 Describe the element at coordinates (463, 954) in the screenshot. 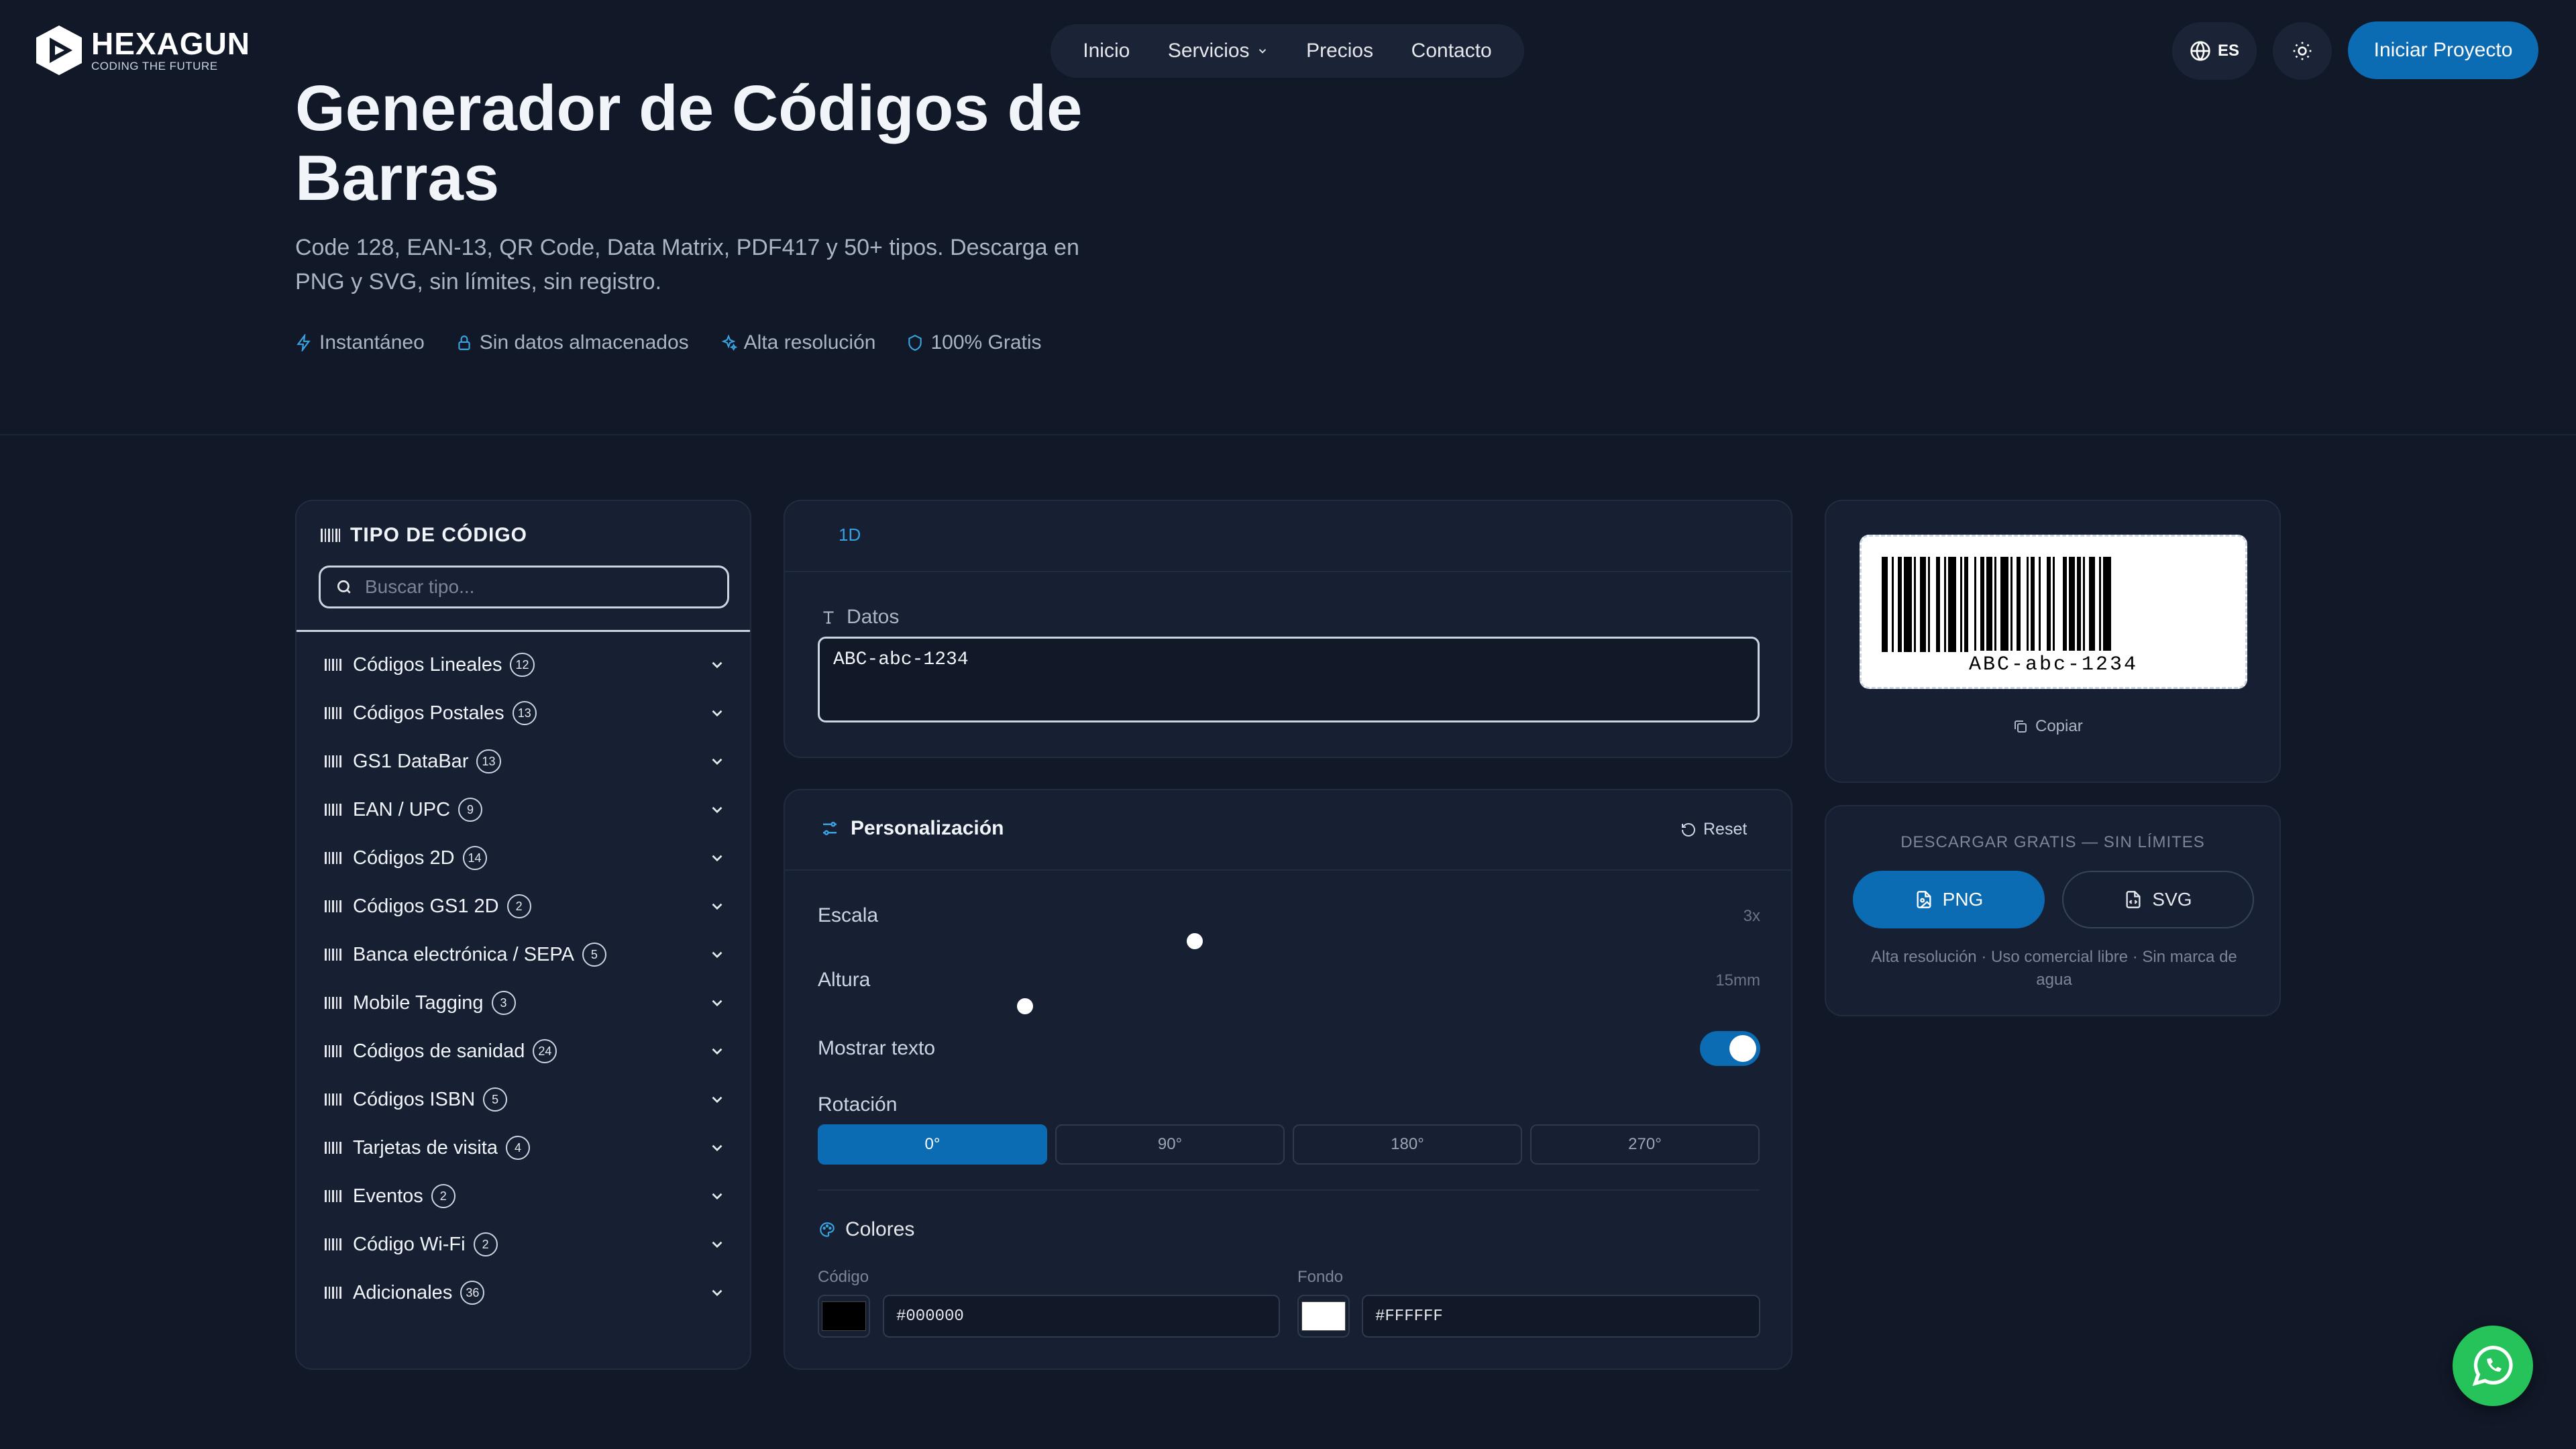

I see `category-label: Banca electrónica / SEPA` at that location.